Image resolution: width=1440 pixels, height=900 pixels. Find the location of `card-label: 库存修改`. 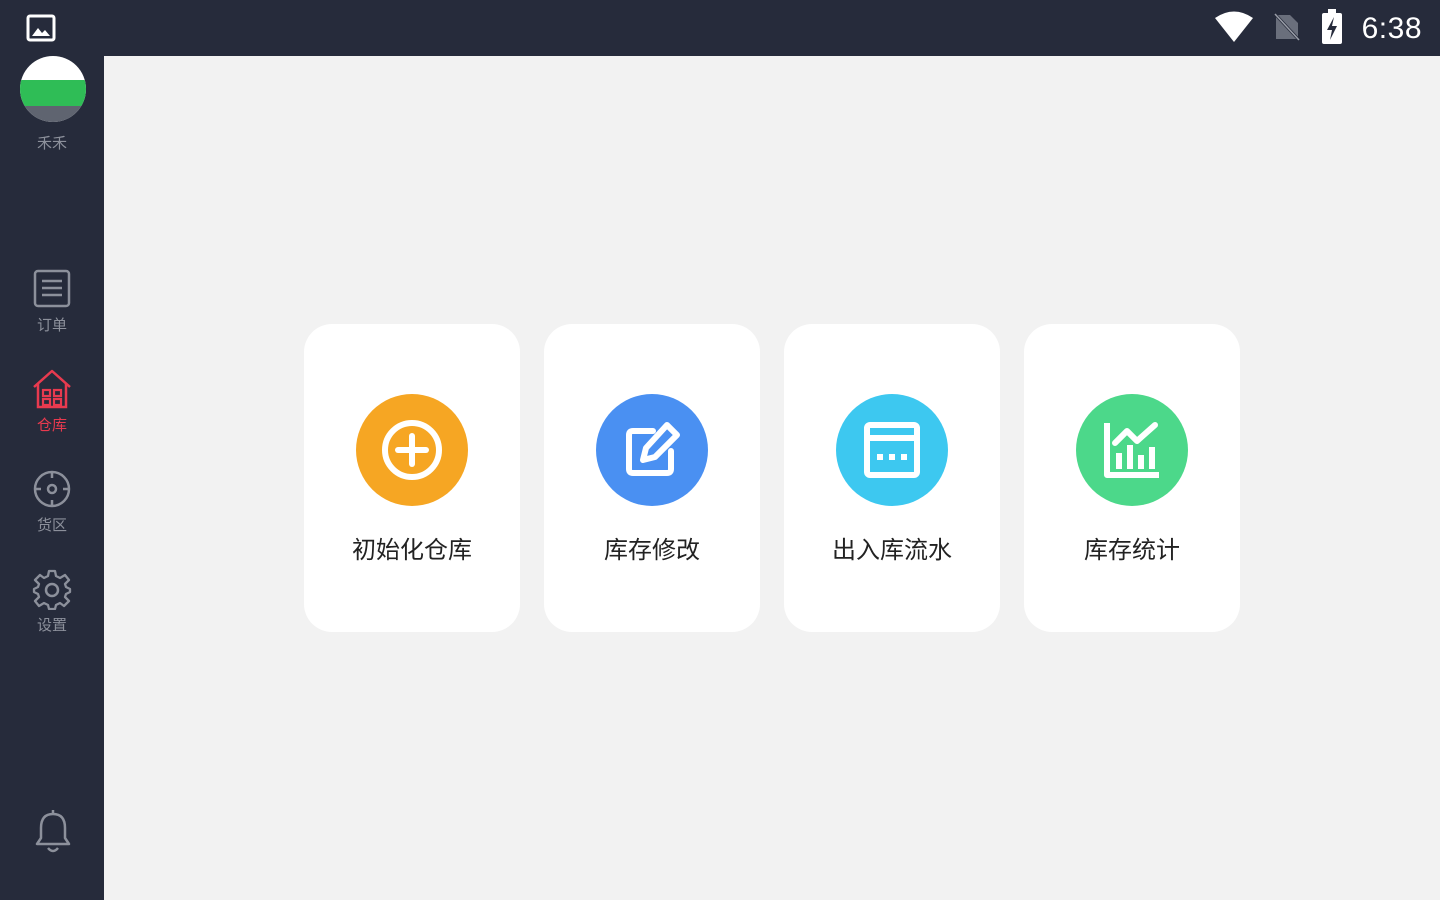

card-label: 库存修改 is located at coordinates (652, 550).